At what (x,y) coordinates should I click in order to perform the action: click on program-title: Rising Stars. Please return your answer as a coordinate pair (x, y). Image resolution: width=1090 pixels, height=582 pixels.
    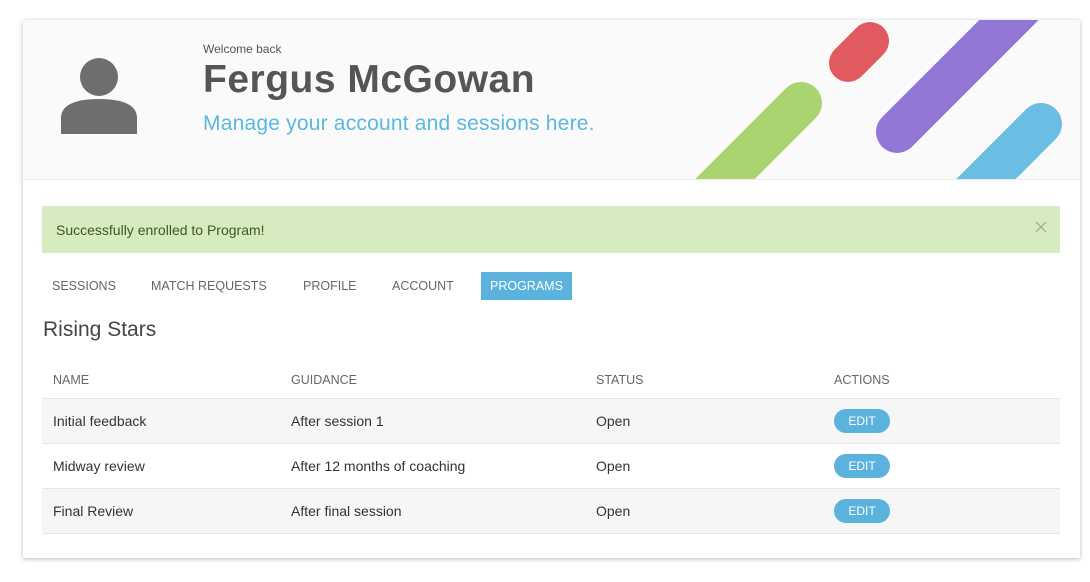
    Looking at the image, I should click on (100, 329).